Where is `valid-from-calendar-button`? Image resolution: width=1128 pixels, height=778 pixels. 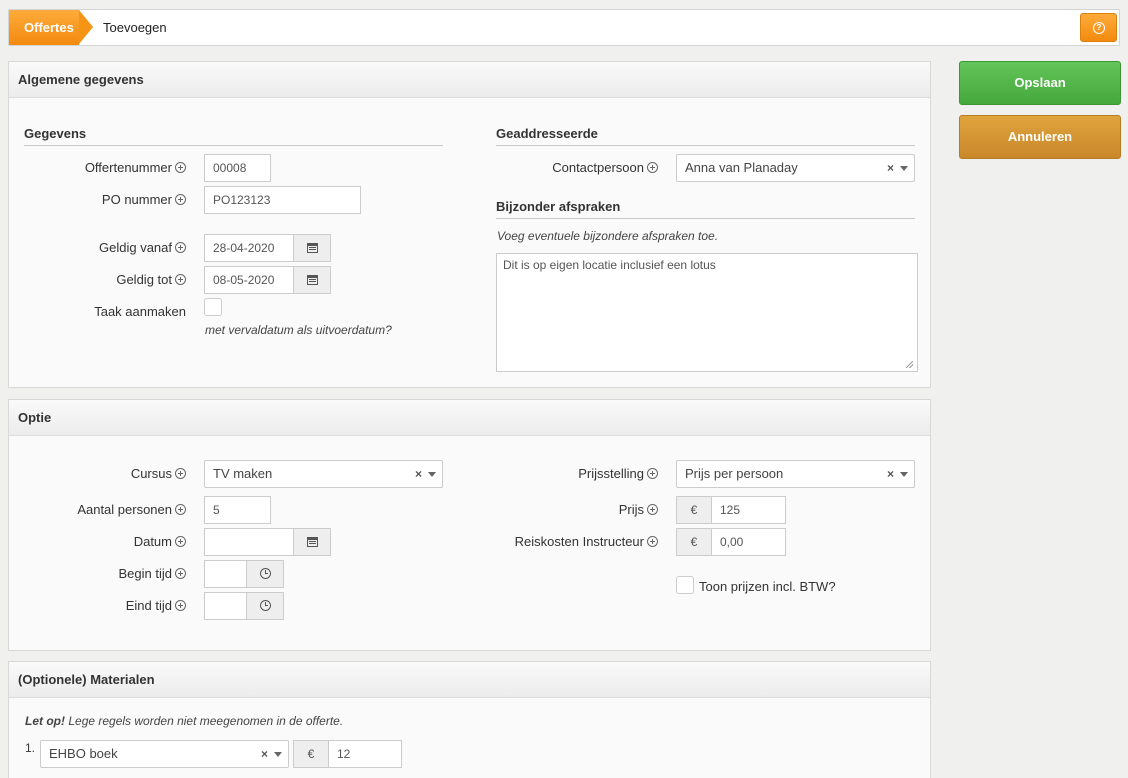 valid-from-calendar-button is located at coordinates (312, 248).